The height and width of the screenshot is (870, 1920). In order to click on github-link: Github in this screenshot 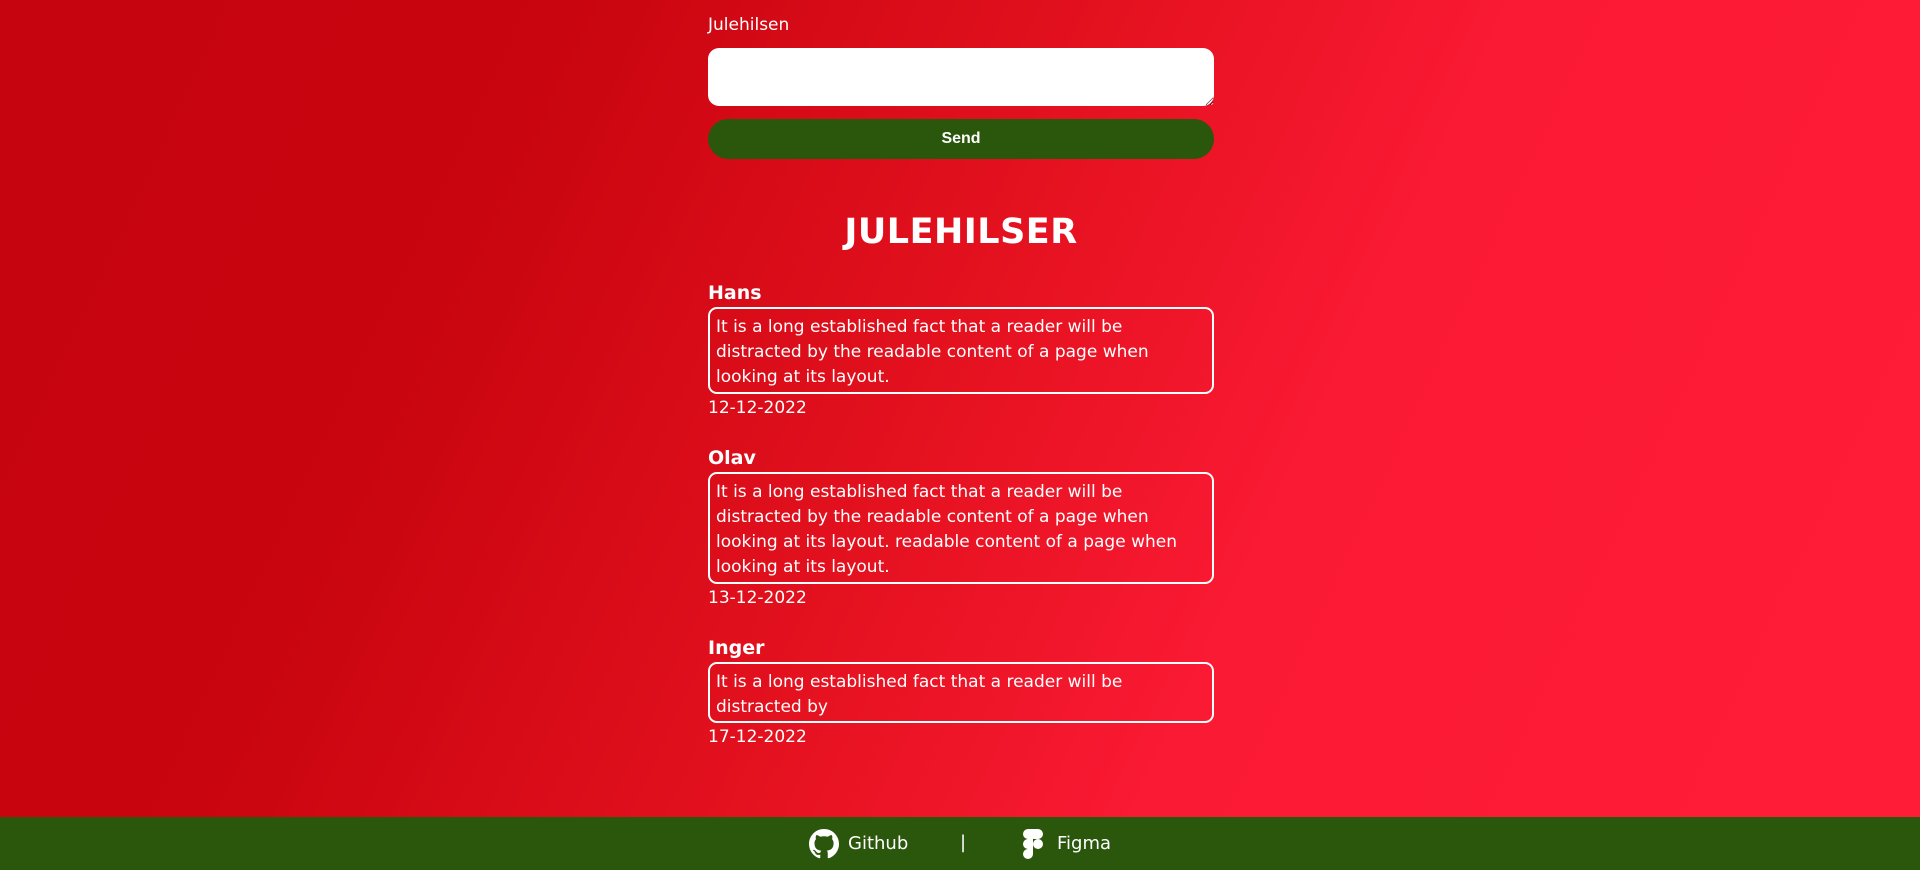, I will do `click(858, 844)`.